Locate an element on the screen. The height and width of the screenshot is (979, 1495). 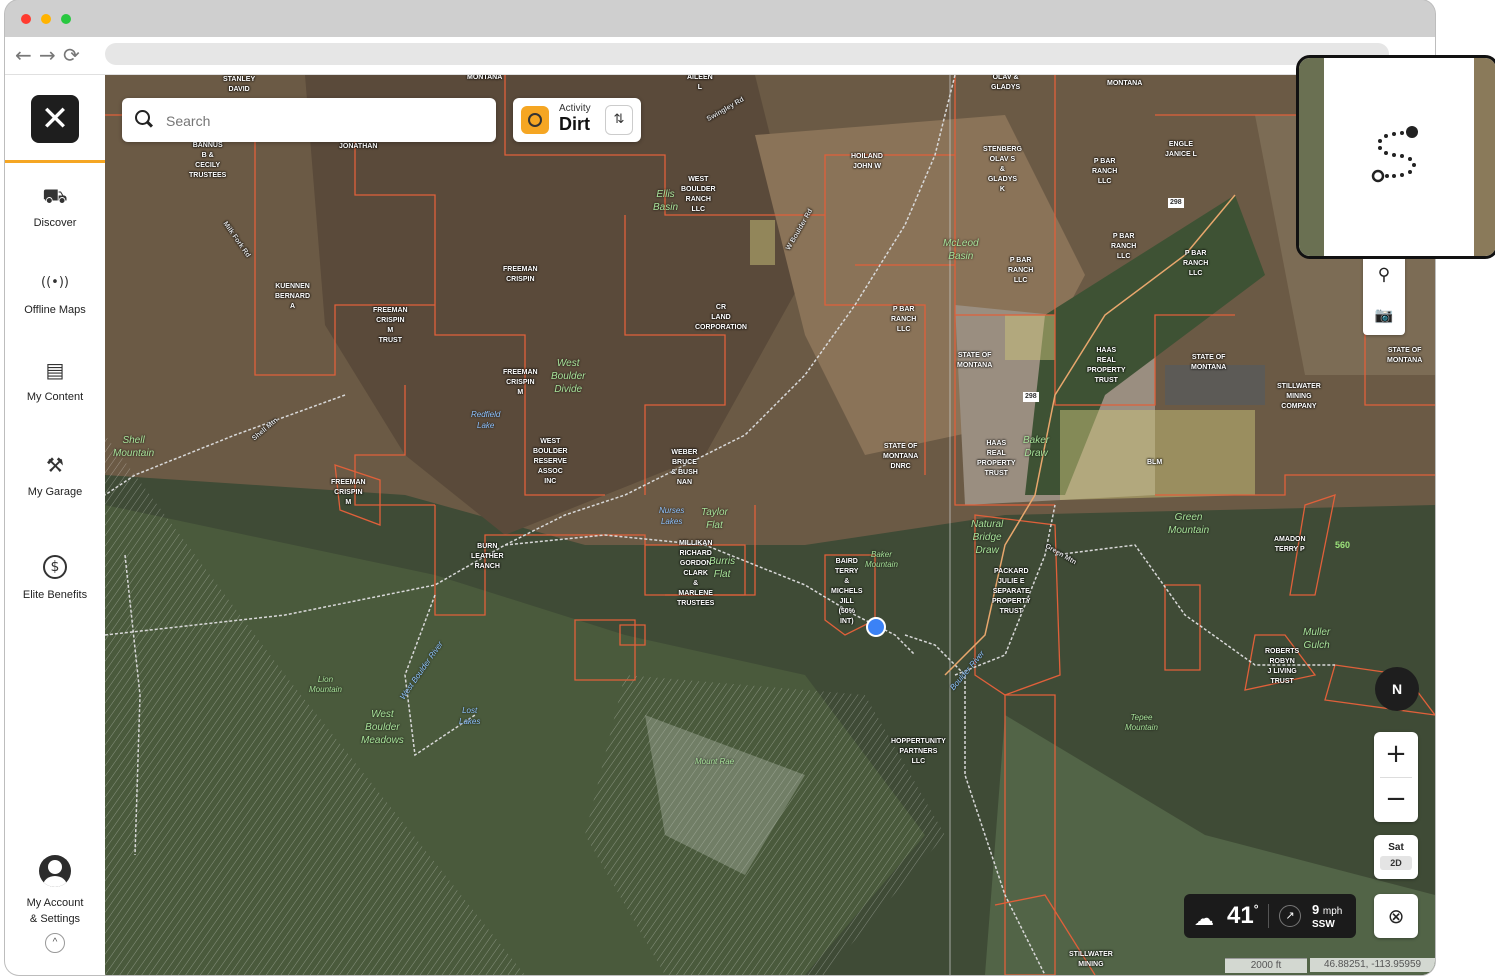
place-label: Muller Gulch is located at coordinates (1316, 639).